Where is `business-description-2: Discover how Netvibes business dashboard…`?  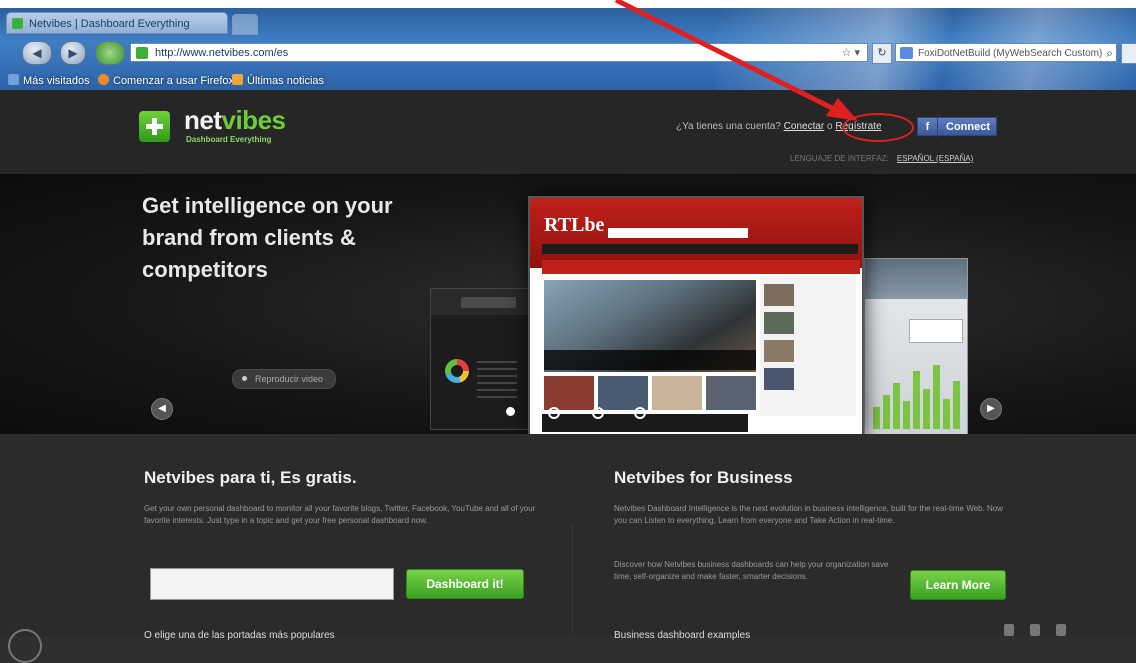
business-description-2: Discover how Netvibes business dashboard… is located at coordinates (751, 570).